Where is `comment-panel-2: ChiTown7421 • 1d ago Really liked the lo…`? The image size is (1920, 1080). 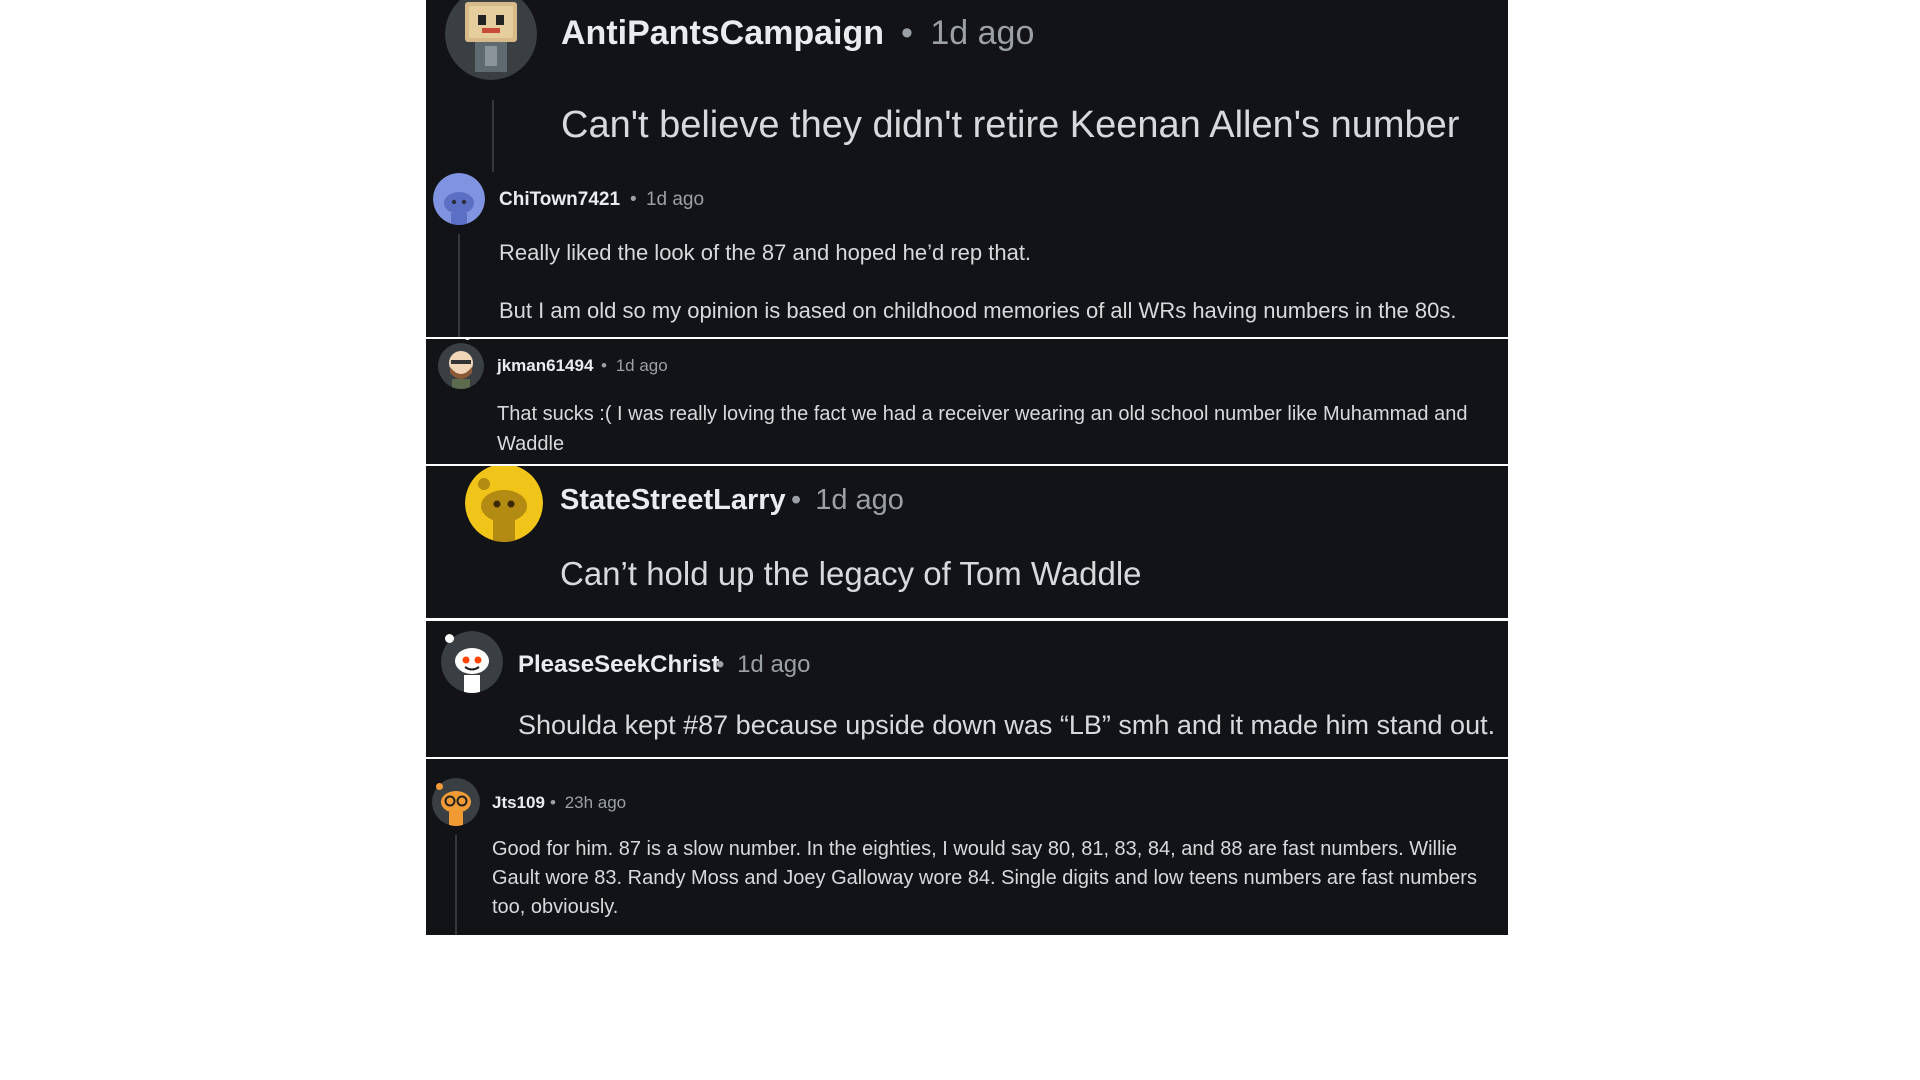 comment-panel-2: ChiTown7421 • 1d ago Really liked the lo… is located at coordinates (967, 254).